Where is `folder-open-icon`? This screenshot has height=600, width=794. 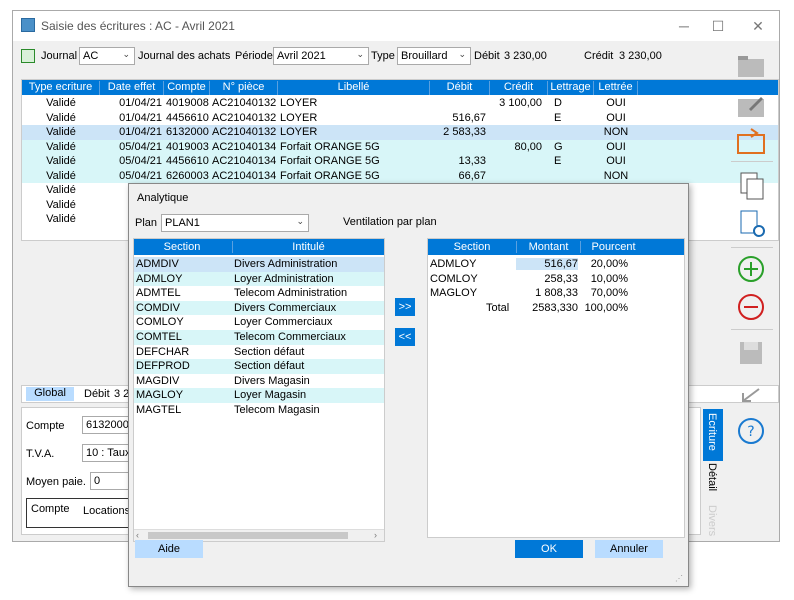 folder-open-icon is located at coordinates (751, 141).